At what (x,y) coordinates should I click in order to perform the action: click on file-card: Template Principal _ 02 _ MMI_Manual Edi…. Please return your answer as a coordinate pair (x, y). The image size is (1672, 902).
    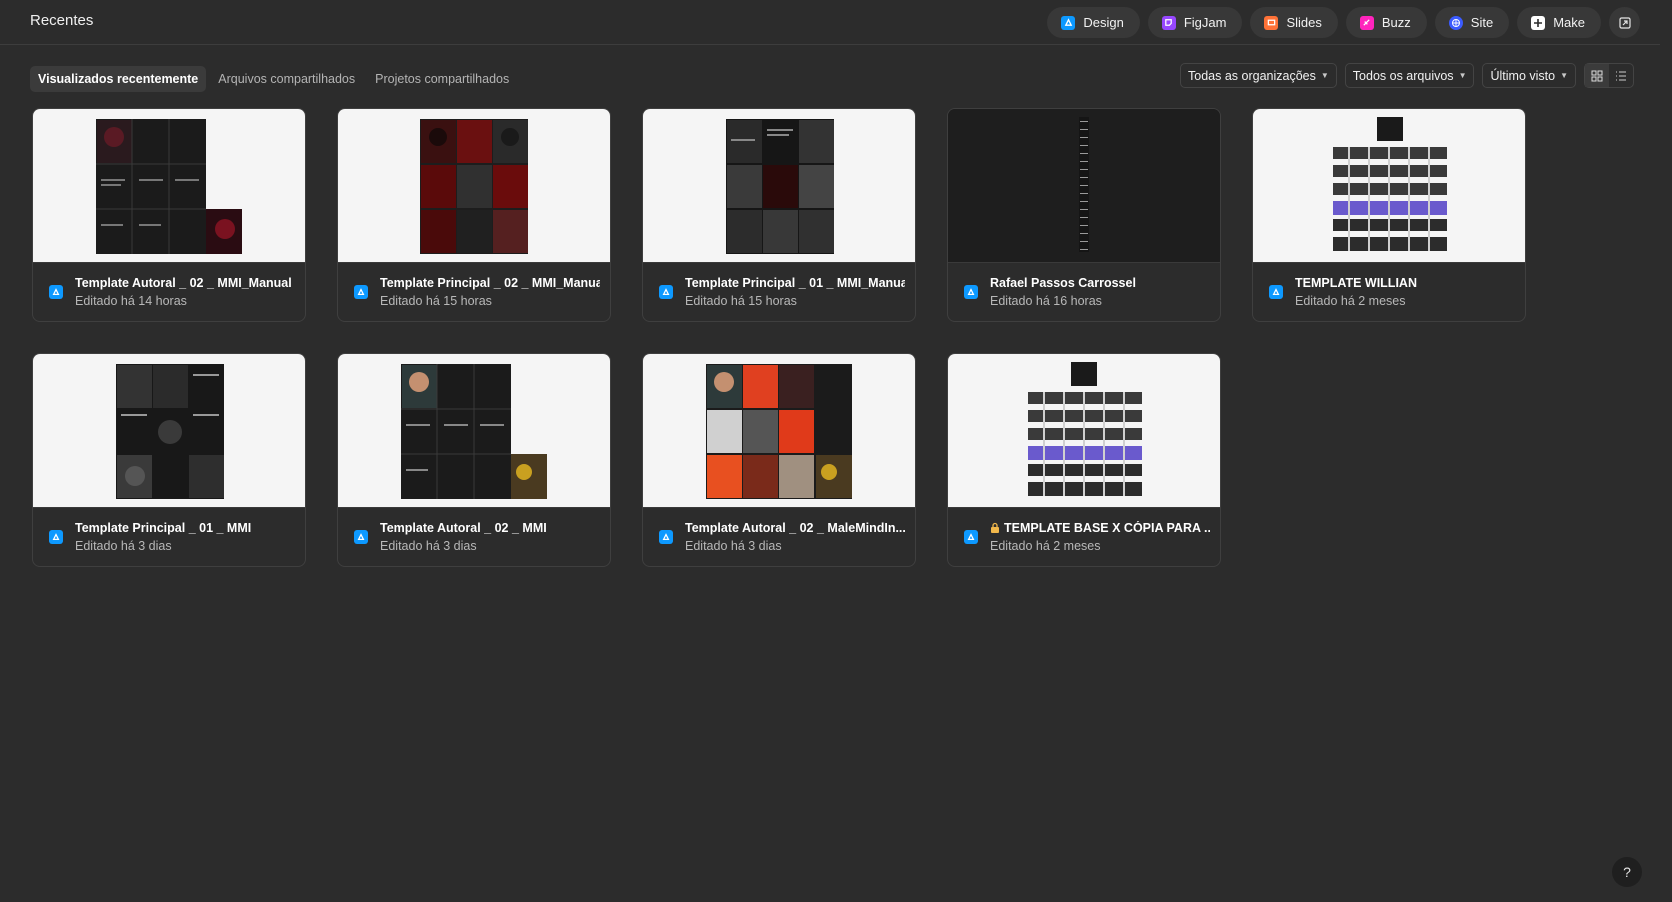
    Looking at the image, I should click on (474, 215).